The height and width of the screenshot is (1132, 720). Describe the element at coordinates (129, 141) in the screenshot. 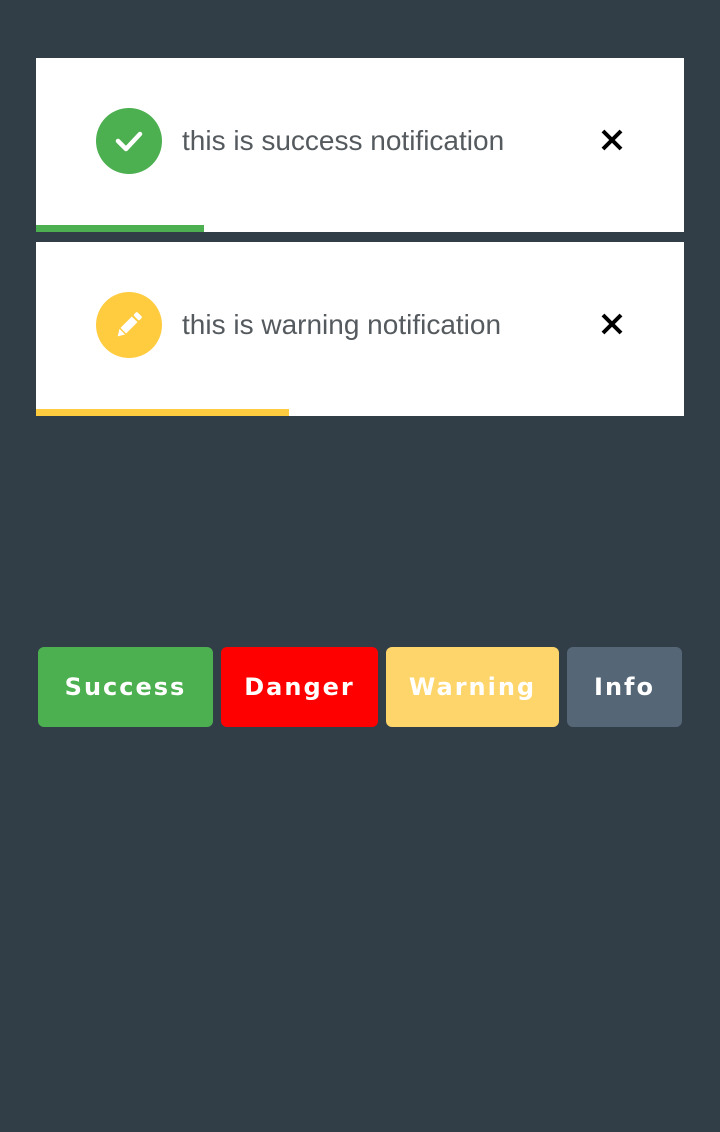

I see `check-icon` at that location.